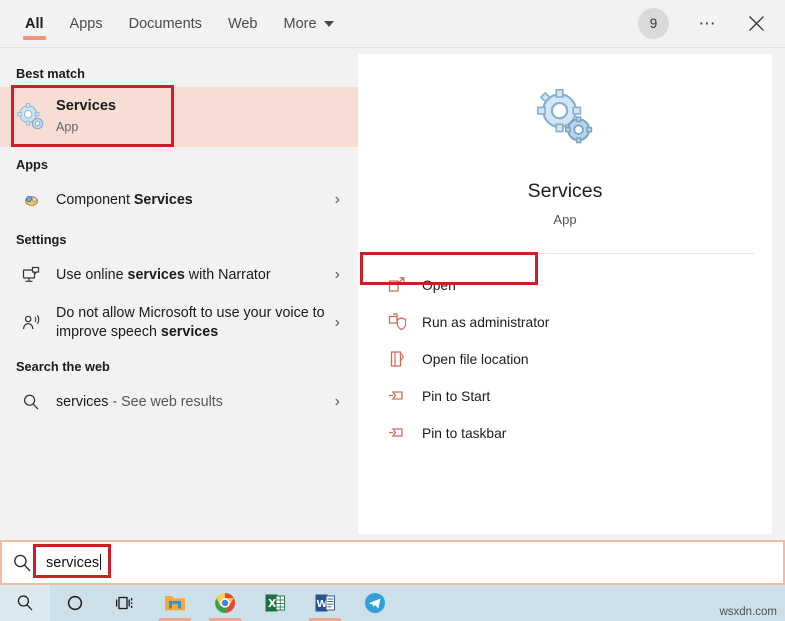  I want to click on notification-badge: 9, so click(653, 23).